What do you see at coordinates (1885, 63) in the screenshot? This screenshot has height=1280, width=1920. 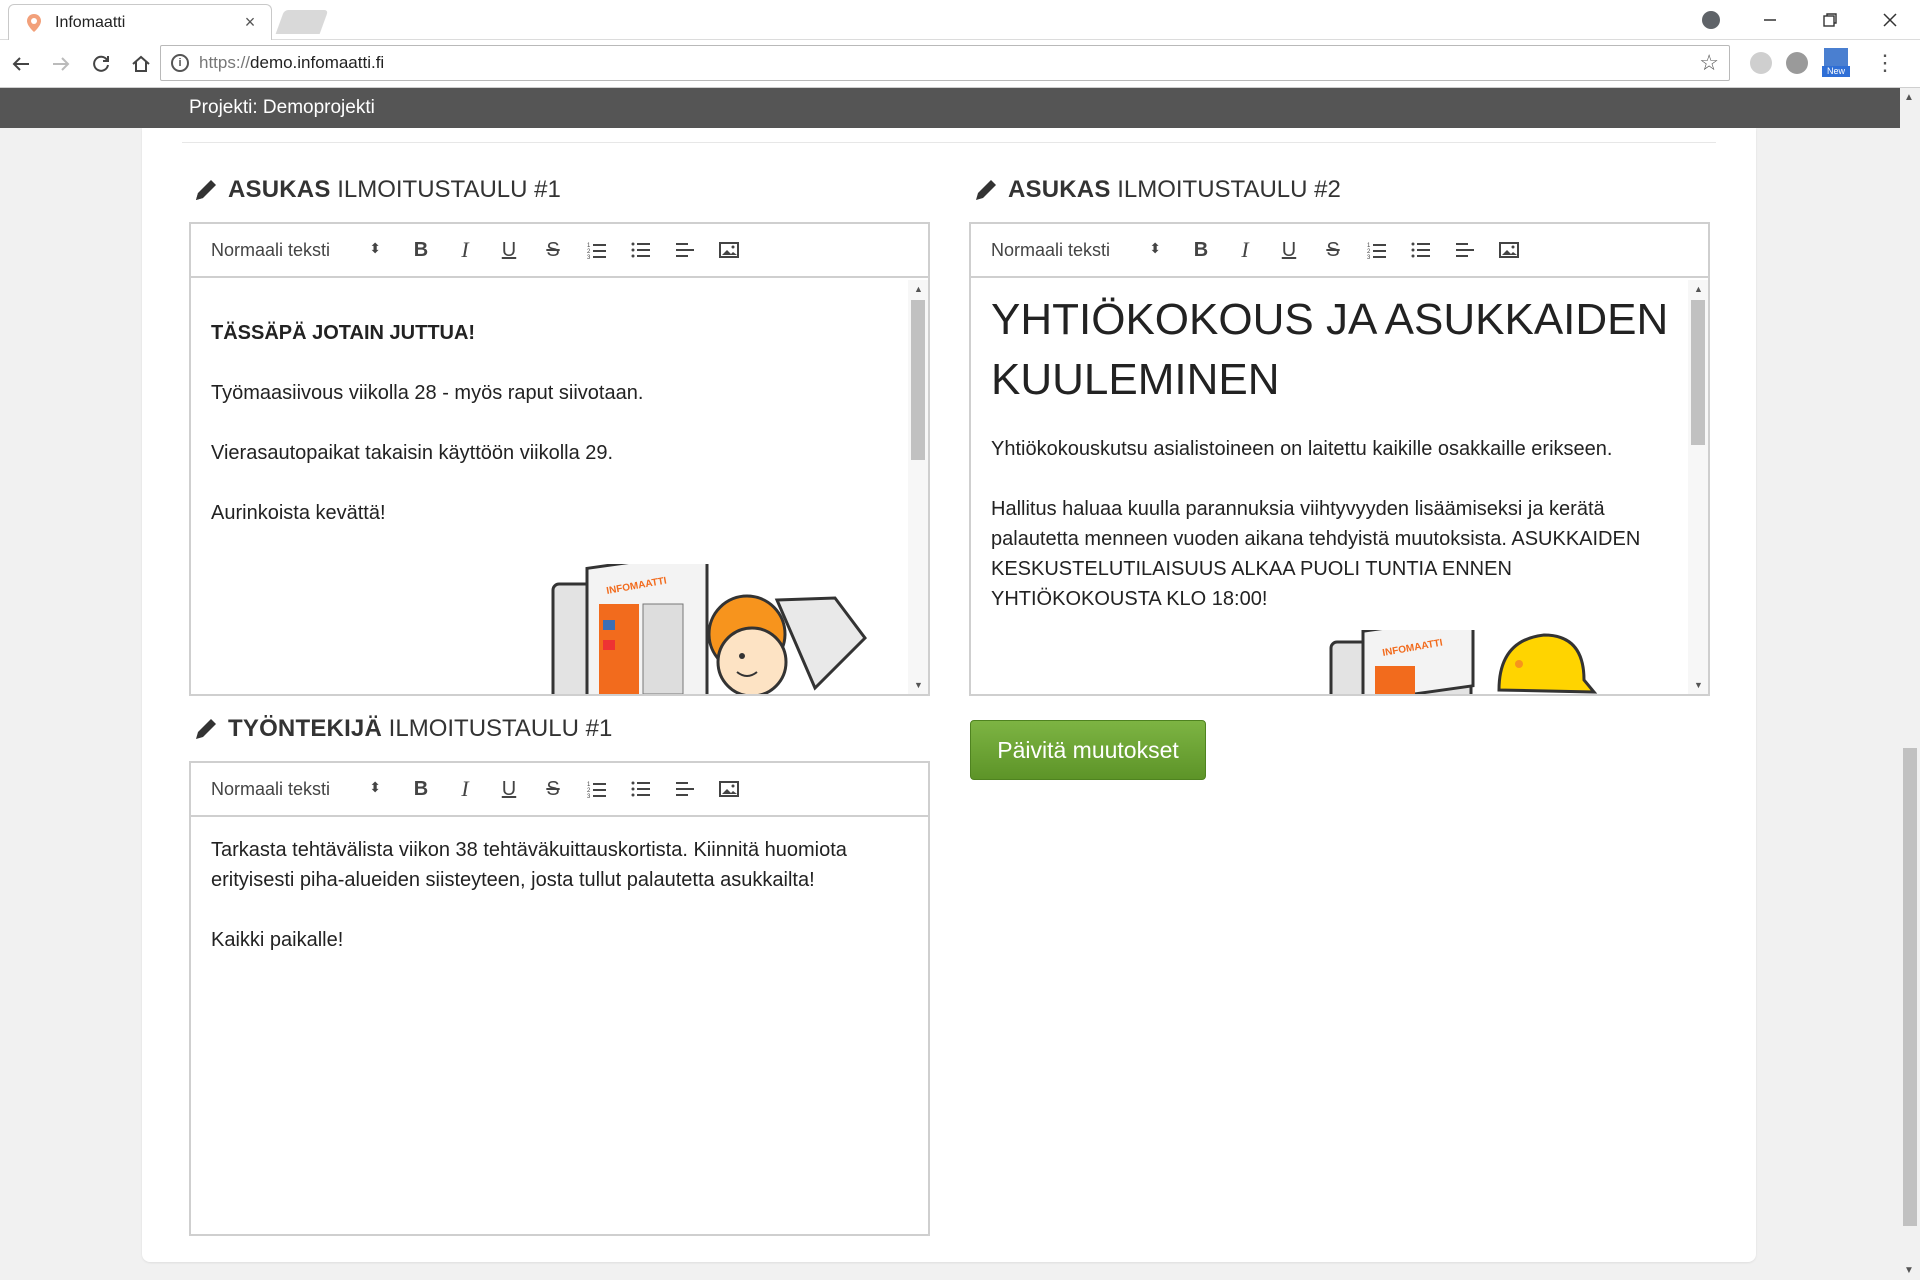 I see `browser-menu-icon: ⋮` at bounding box center [1885, 63].